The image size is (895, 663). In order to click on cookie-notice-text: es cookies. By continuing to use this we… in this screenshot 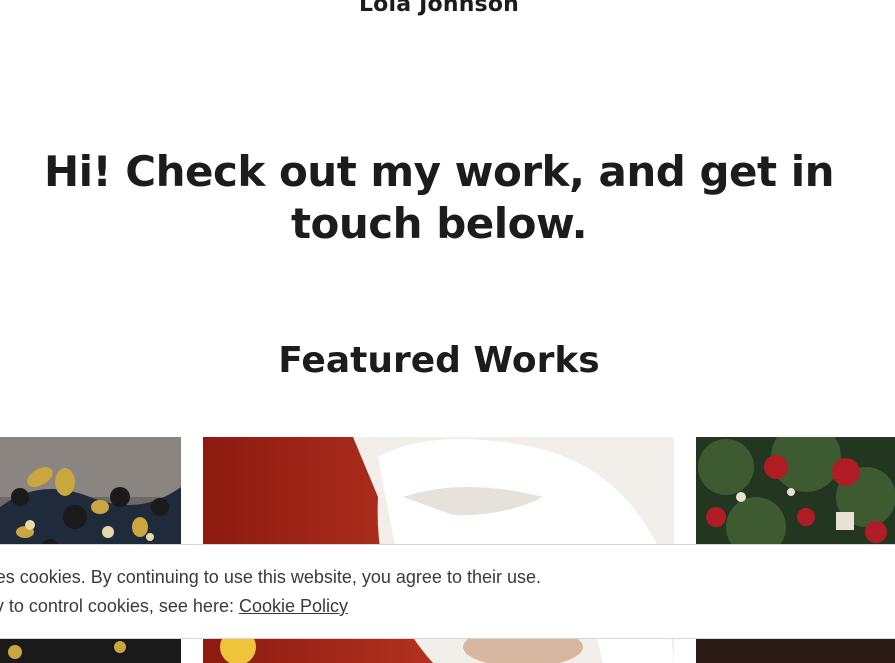, I will do `click(270, 577)`.